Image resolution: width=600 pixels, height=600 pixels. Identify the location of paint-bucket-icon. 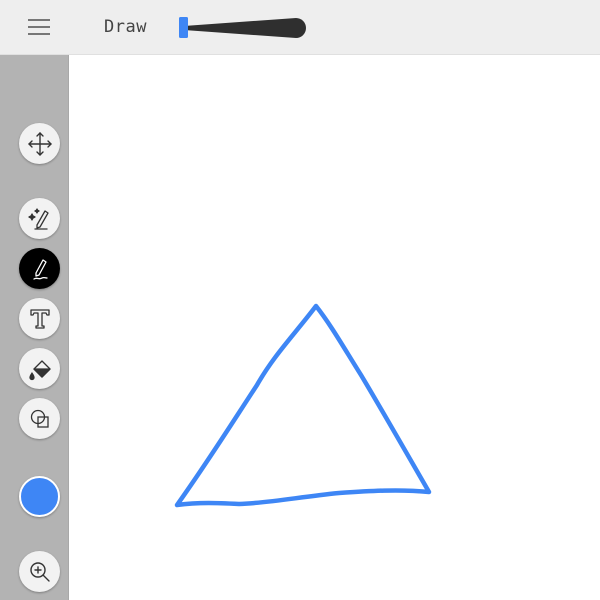
(39, 369).